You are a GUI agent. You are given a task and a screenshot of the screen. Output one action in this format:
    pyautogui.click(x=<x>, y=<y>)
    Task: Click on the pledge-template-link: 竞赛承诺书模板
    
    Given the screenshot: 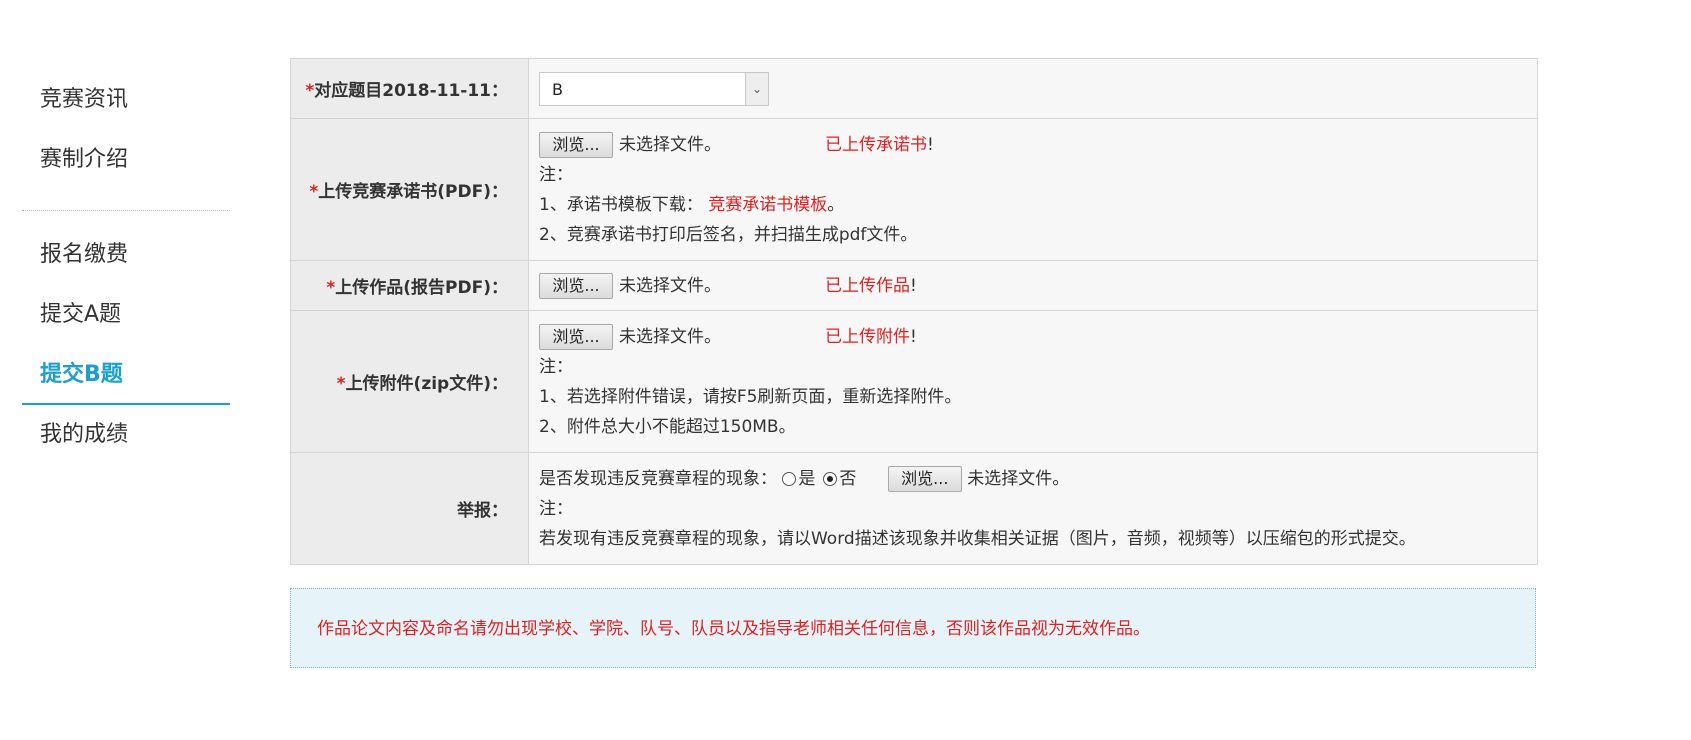 What is the action you would take?
    pyautogui.click(x=767, y=205)
    